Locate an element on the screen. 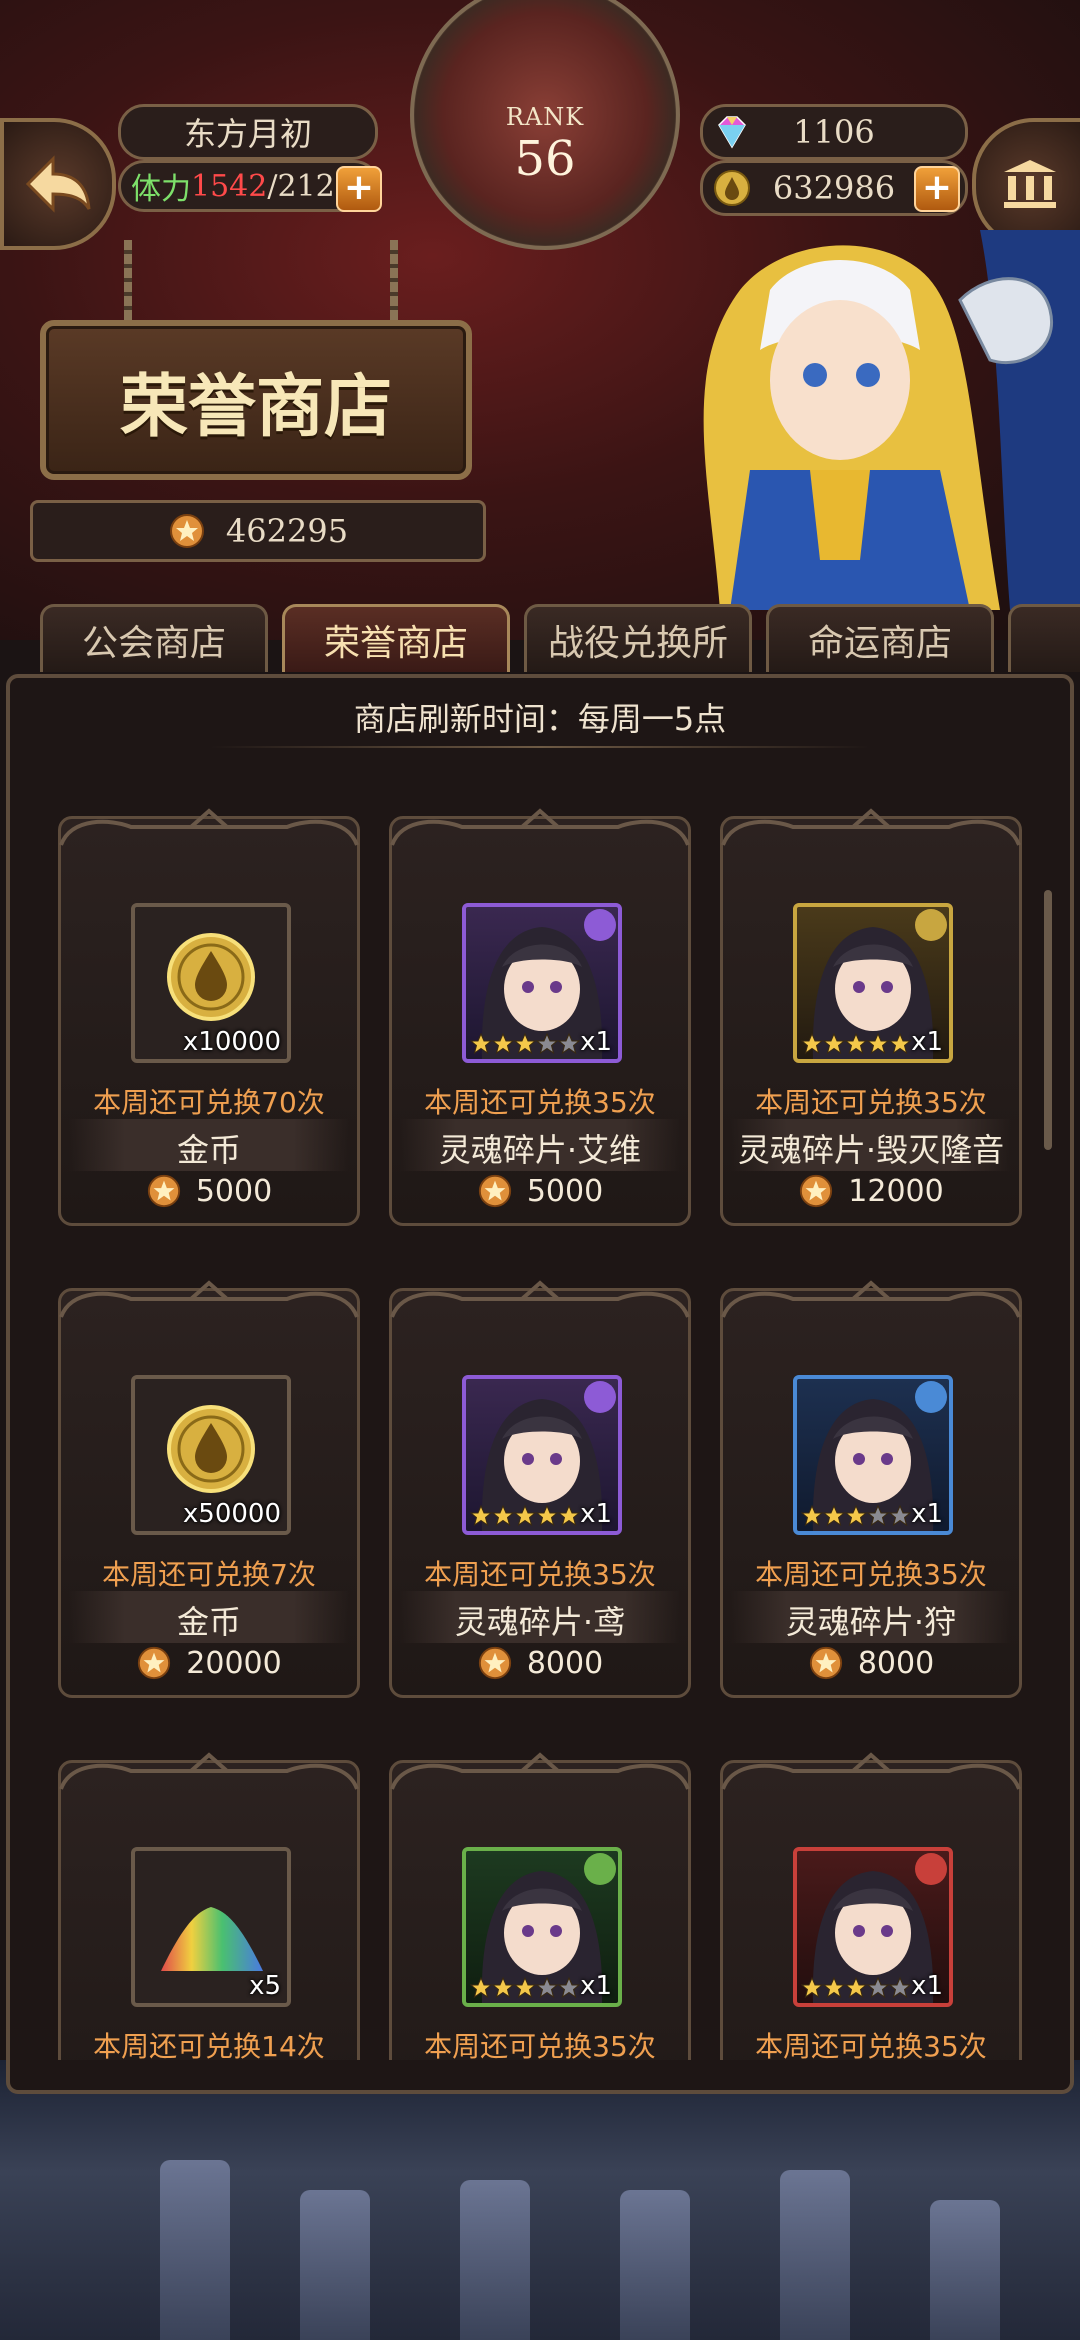 The height and width of the screenshot is (2340, 1080). back-button is located at coordinates (58, 184).